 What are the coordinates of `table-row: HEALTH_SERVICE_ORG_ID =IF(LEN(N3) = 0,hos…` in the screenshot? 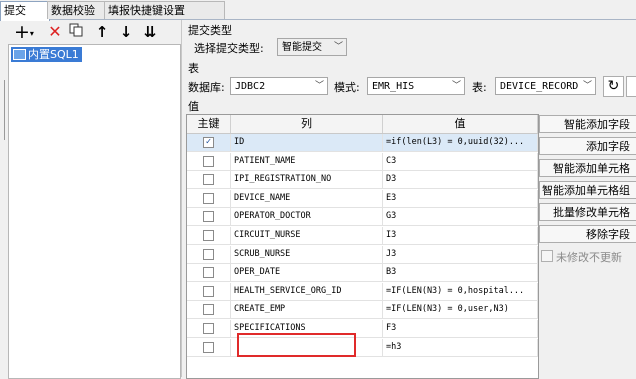 It's located at (362, 291).